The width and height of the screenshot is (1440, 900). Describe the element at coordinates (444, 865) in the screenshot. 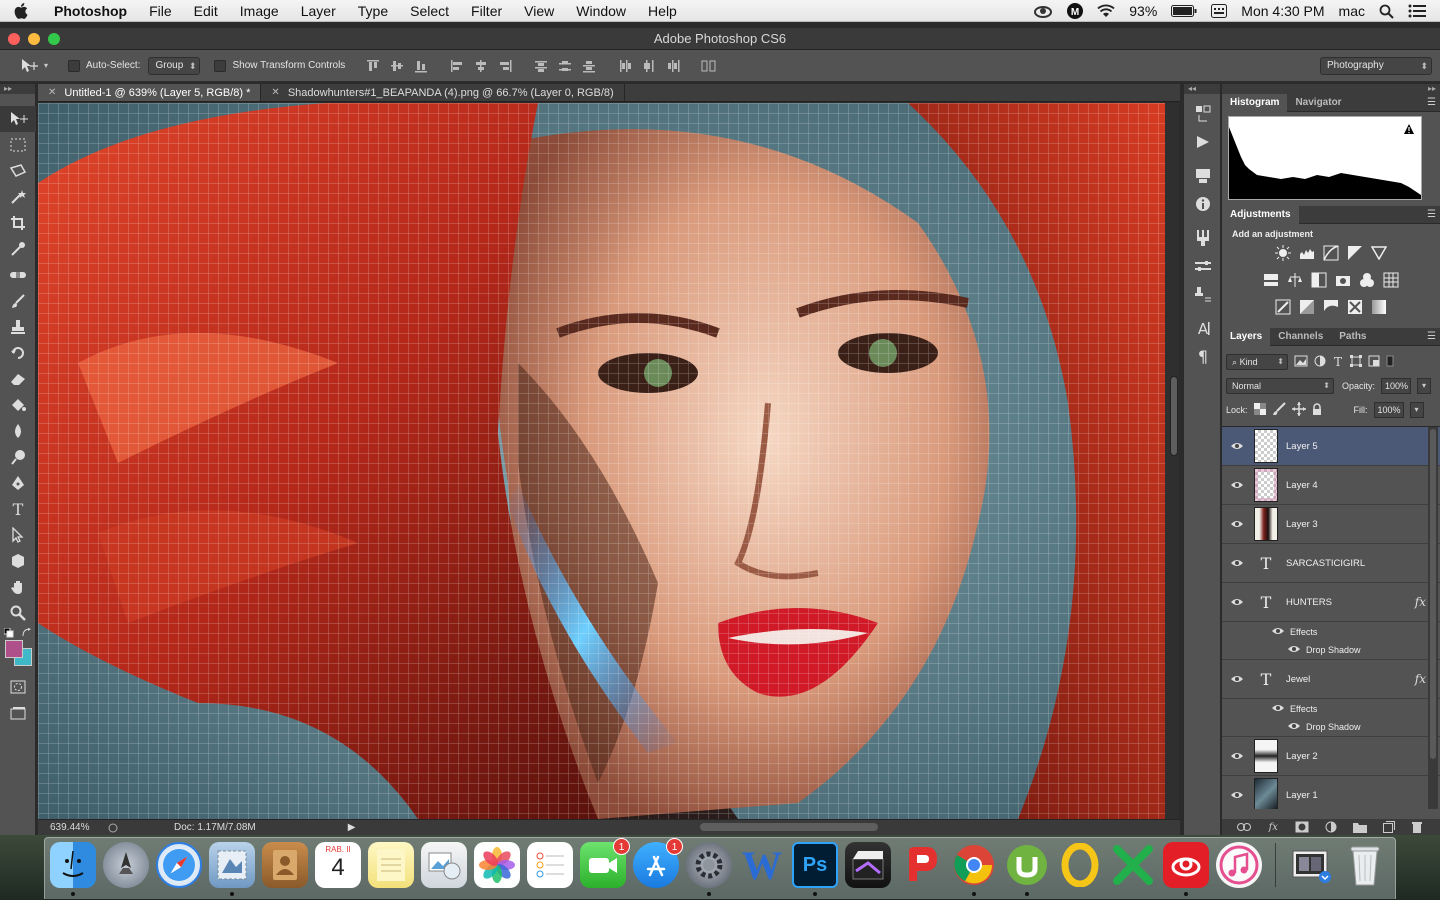

I see `preview-icon` at that location.